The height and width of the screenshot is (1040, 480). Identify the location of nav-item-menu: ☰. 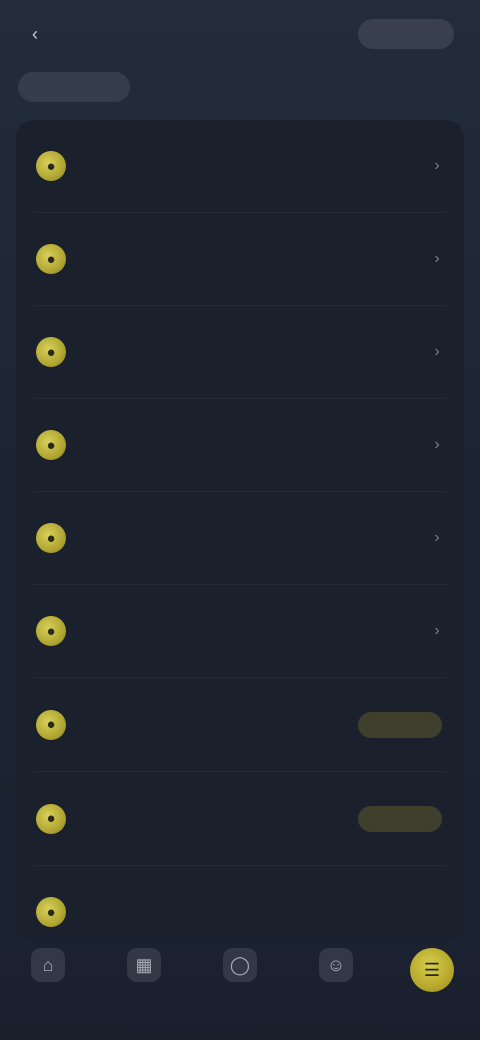
(432, 974).